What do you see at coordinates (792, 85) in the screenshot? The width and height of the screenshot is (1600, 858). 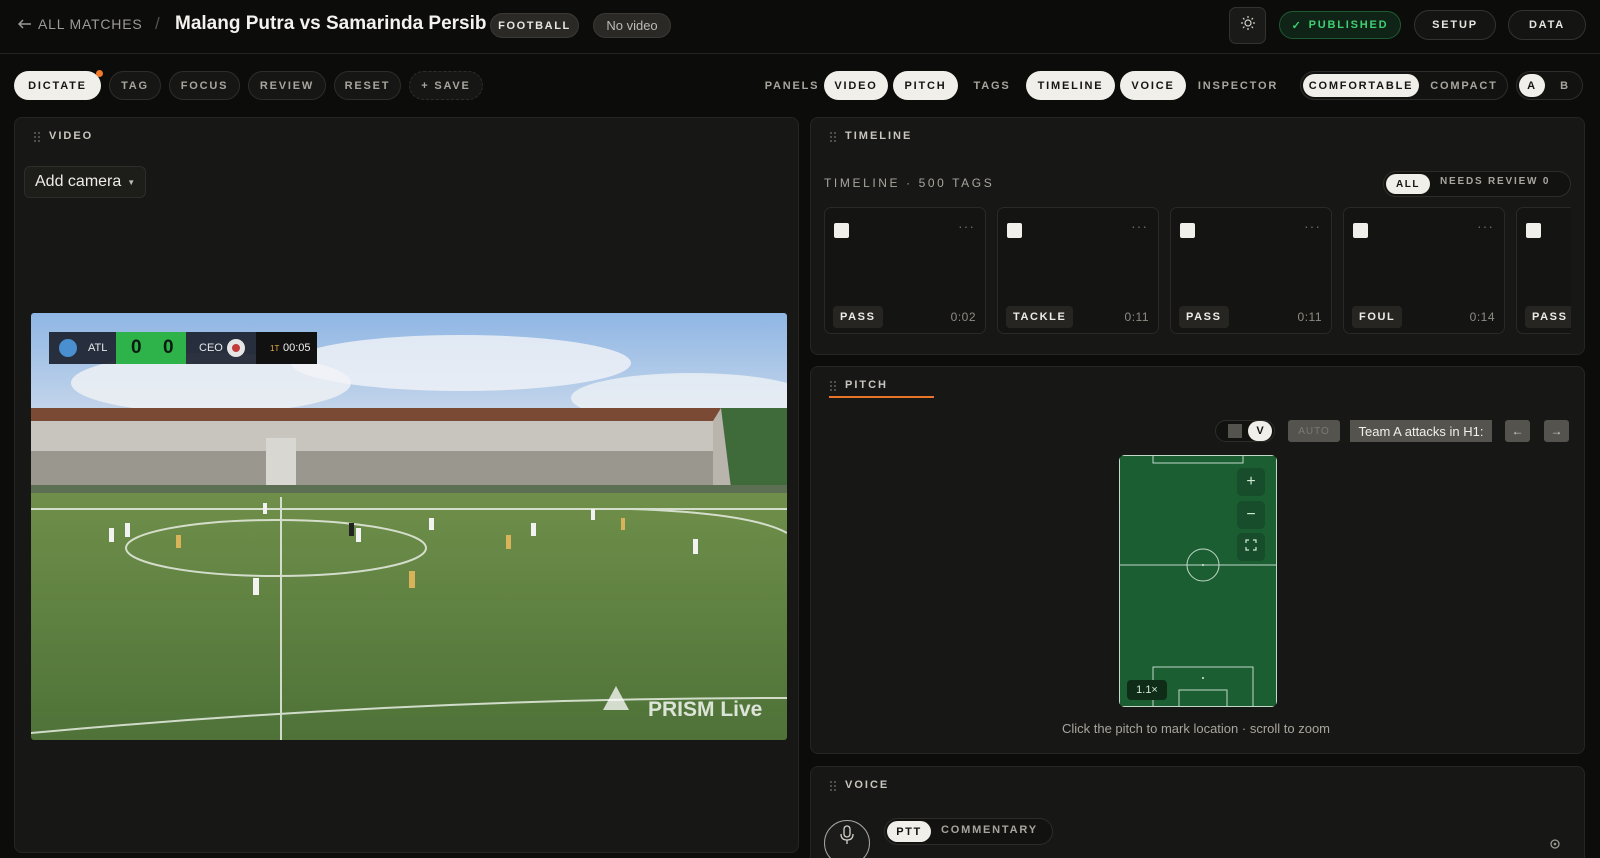 I see `panels-label: PANELS` at bounding box center [792, 85].